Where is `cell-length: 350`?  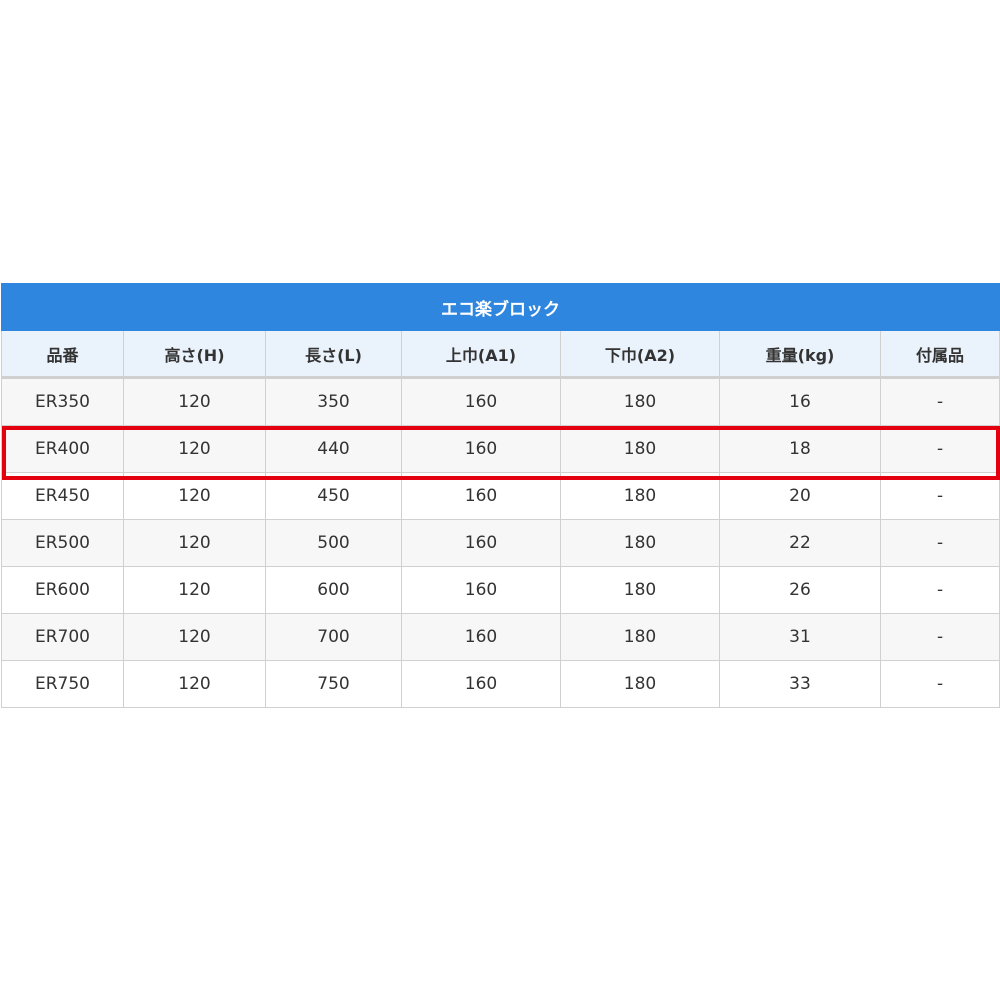
cell-length: 350 is located at coordinates (333, 401).